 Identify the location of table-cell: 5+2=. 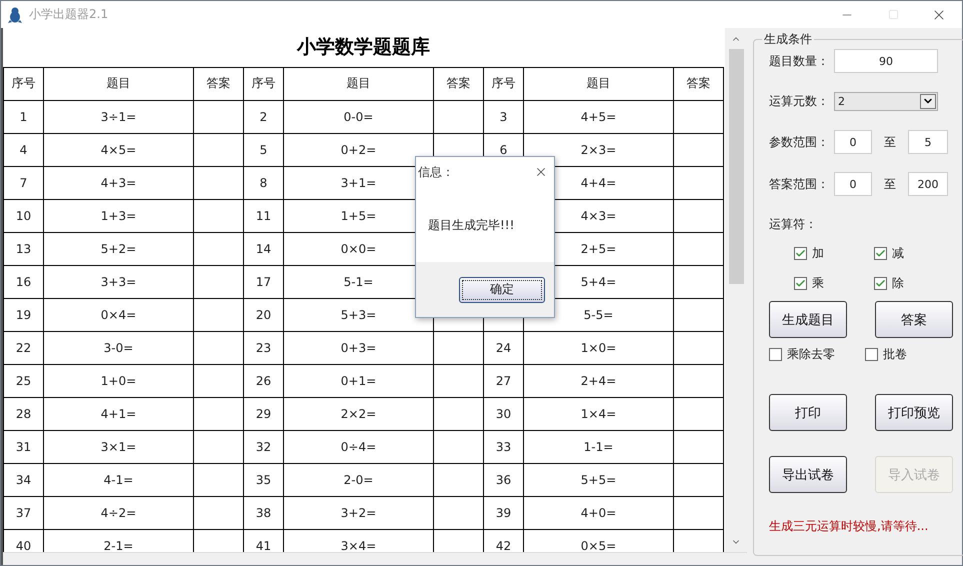
(119, 248).